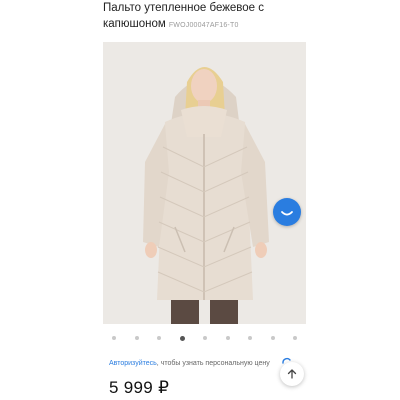  I want to click on arrow-up-icon, so click(292, 374).